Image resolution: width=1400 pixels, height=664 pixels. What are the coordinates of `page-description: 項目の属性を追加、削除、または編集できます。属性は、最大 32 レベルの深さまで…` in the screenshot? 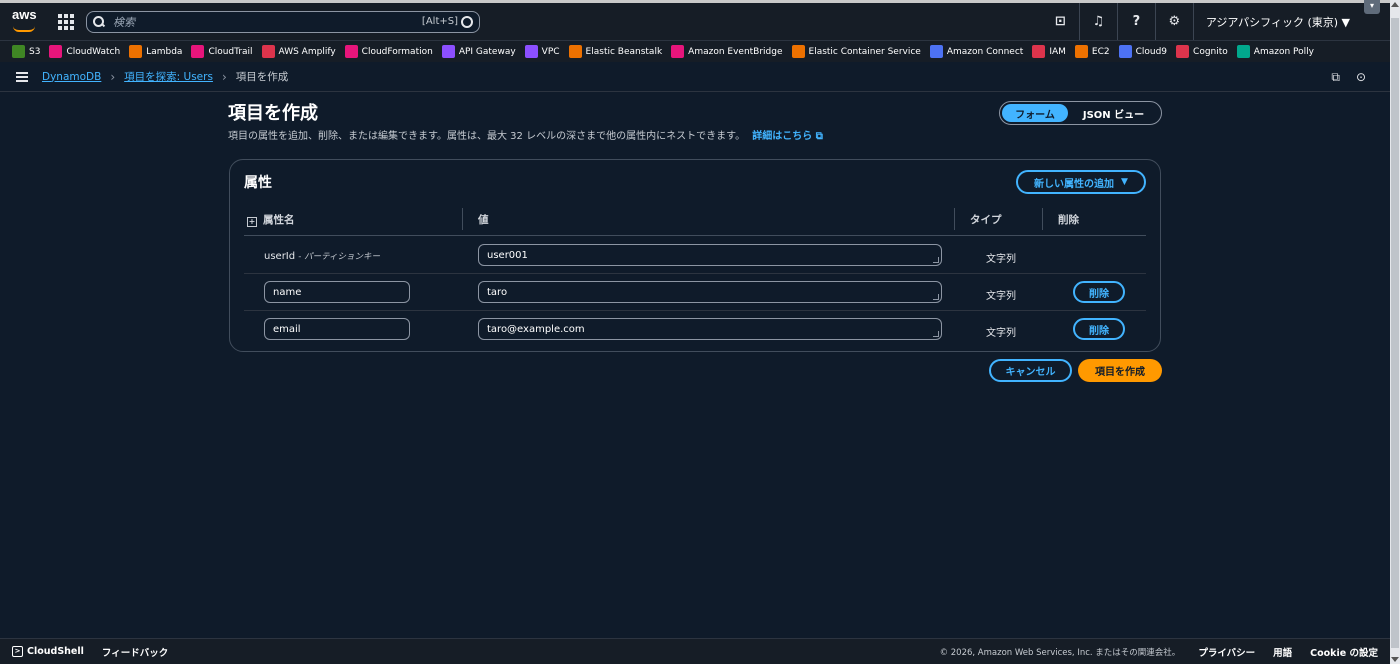 It's located at (525, 136).